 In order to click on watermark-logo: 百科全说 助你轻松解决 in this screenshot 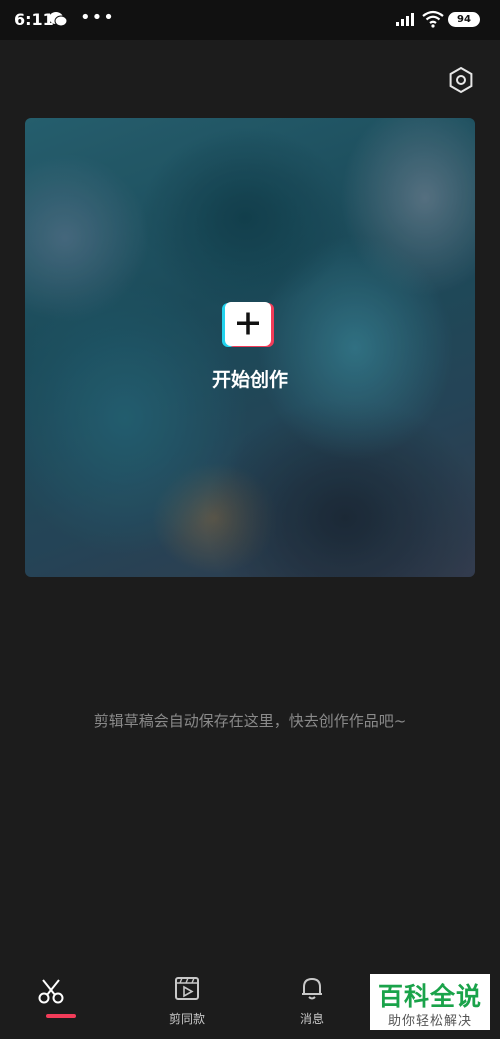, I will do `click(430, 1002)`.